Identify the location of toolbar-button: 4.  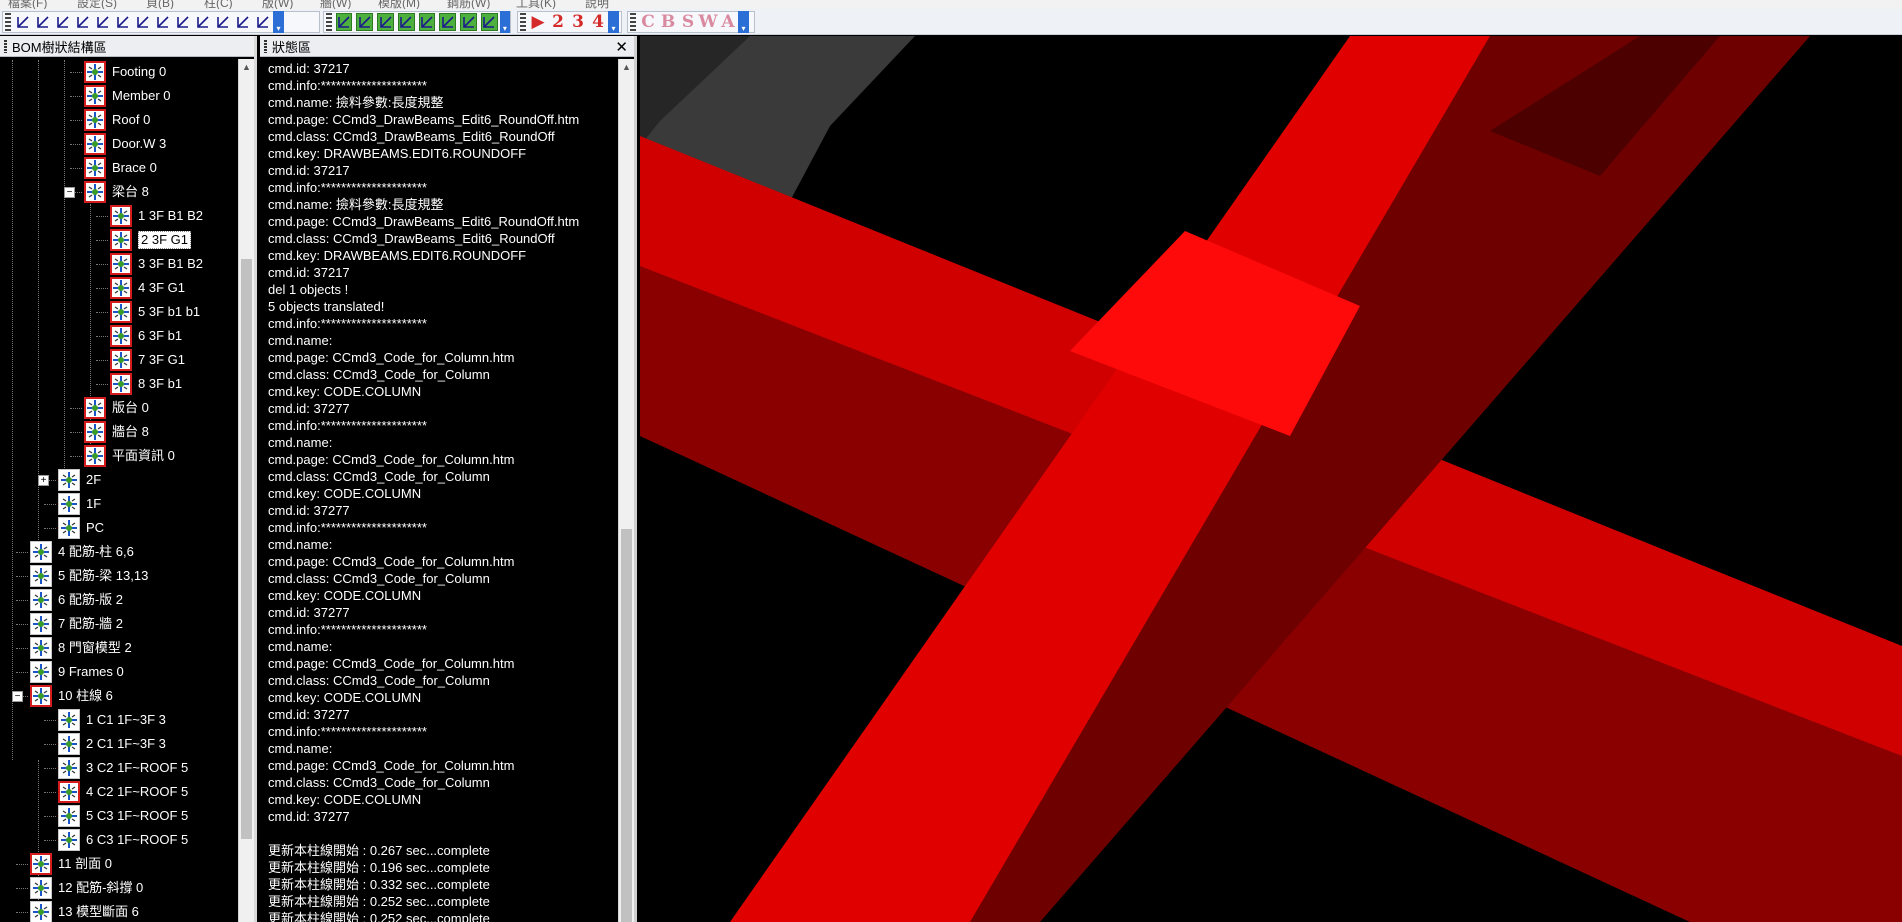
(598, 22).